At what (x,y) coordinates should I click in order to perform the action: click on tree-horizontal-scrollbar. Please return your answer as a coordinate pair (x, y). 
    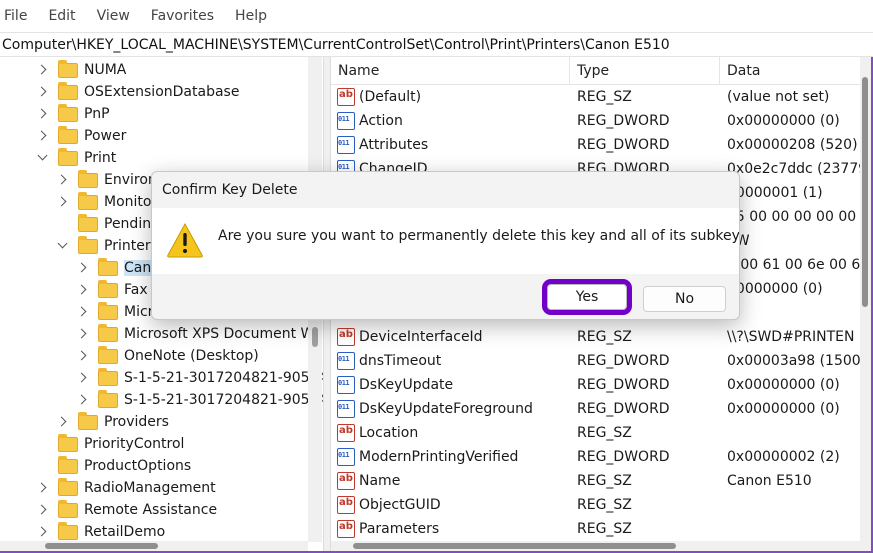
    Looking at the image, I should click on (154, 546).